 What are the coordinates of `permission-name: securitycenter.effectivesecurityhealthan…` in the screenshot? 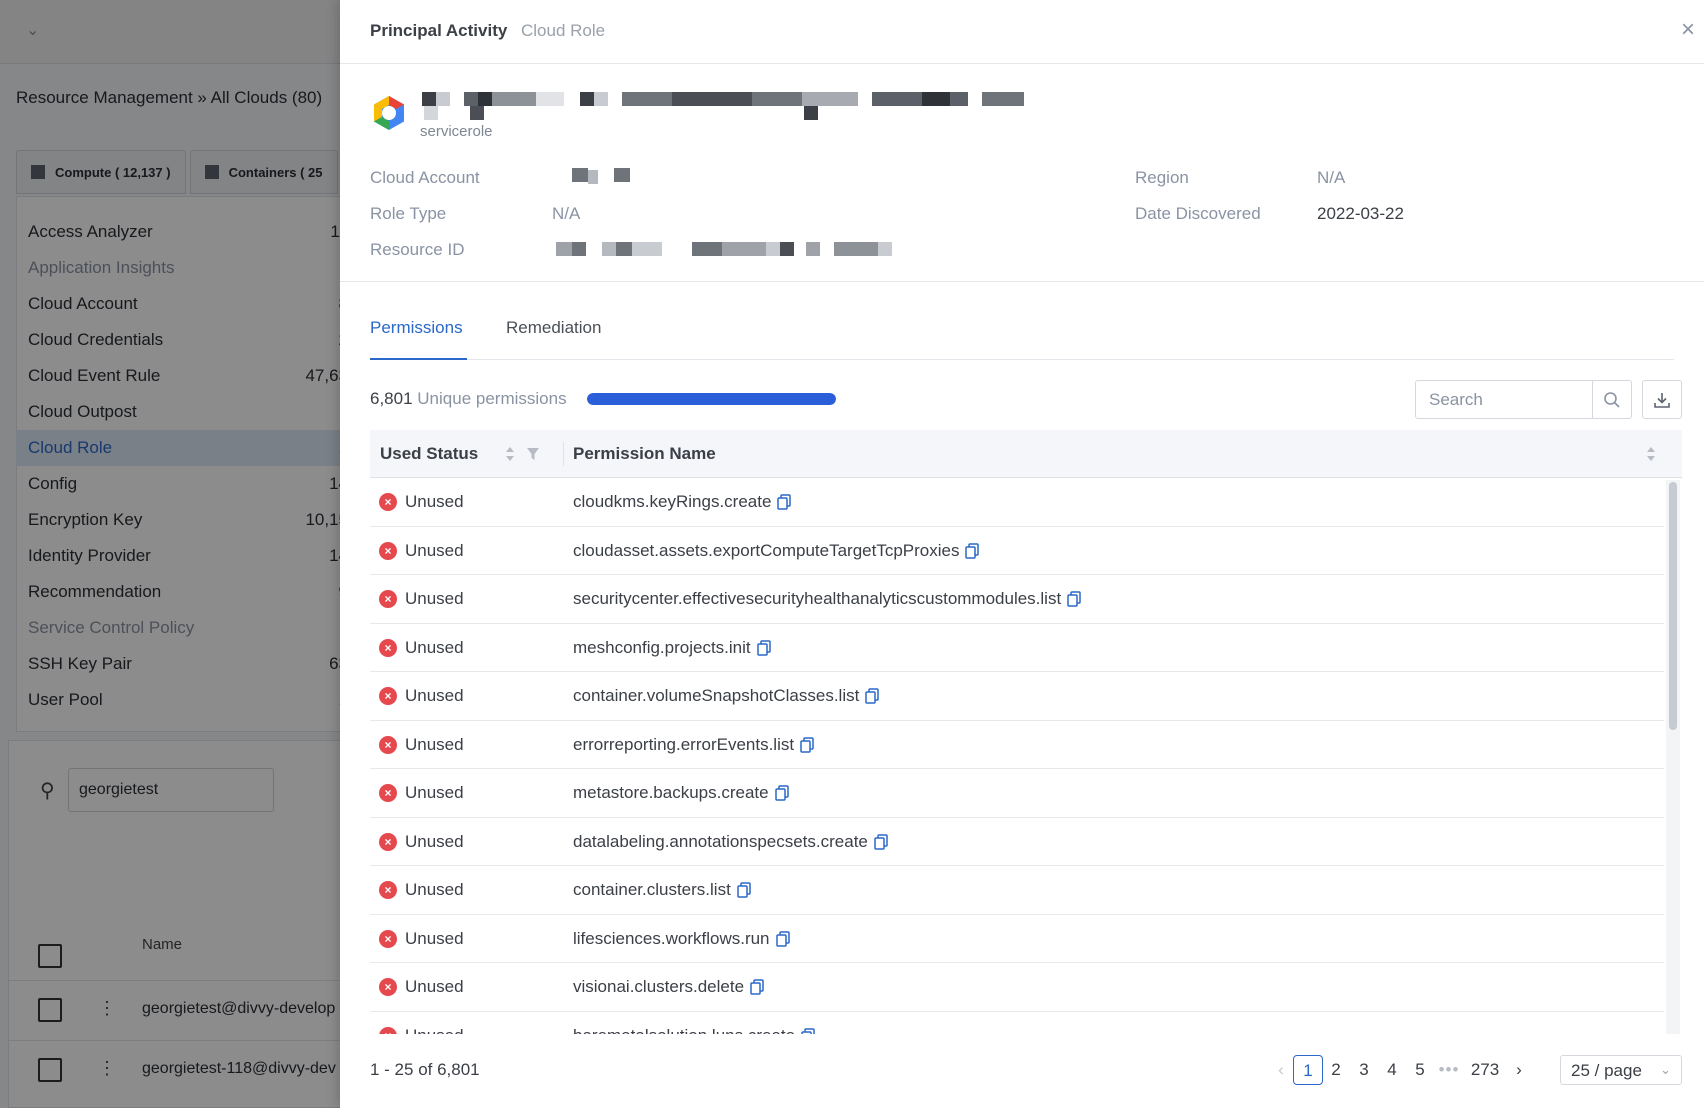 It's located at (817, 598).